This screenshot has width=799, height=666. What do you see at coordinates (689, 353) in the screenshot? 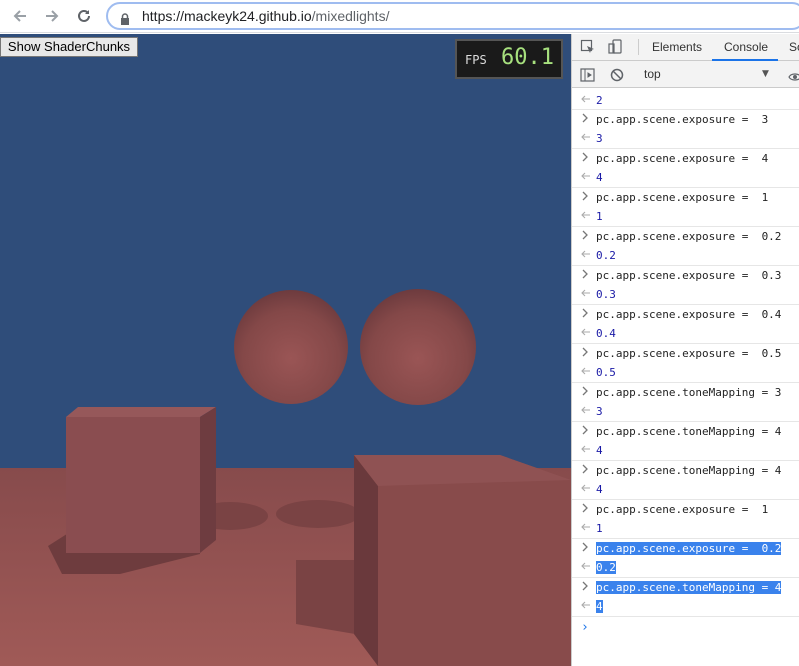
I see `console-input-text: pc.app.scene.exposure = 0.5` at bounding box center [689, 353].